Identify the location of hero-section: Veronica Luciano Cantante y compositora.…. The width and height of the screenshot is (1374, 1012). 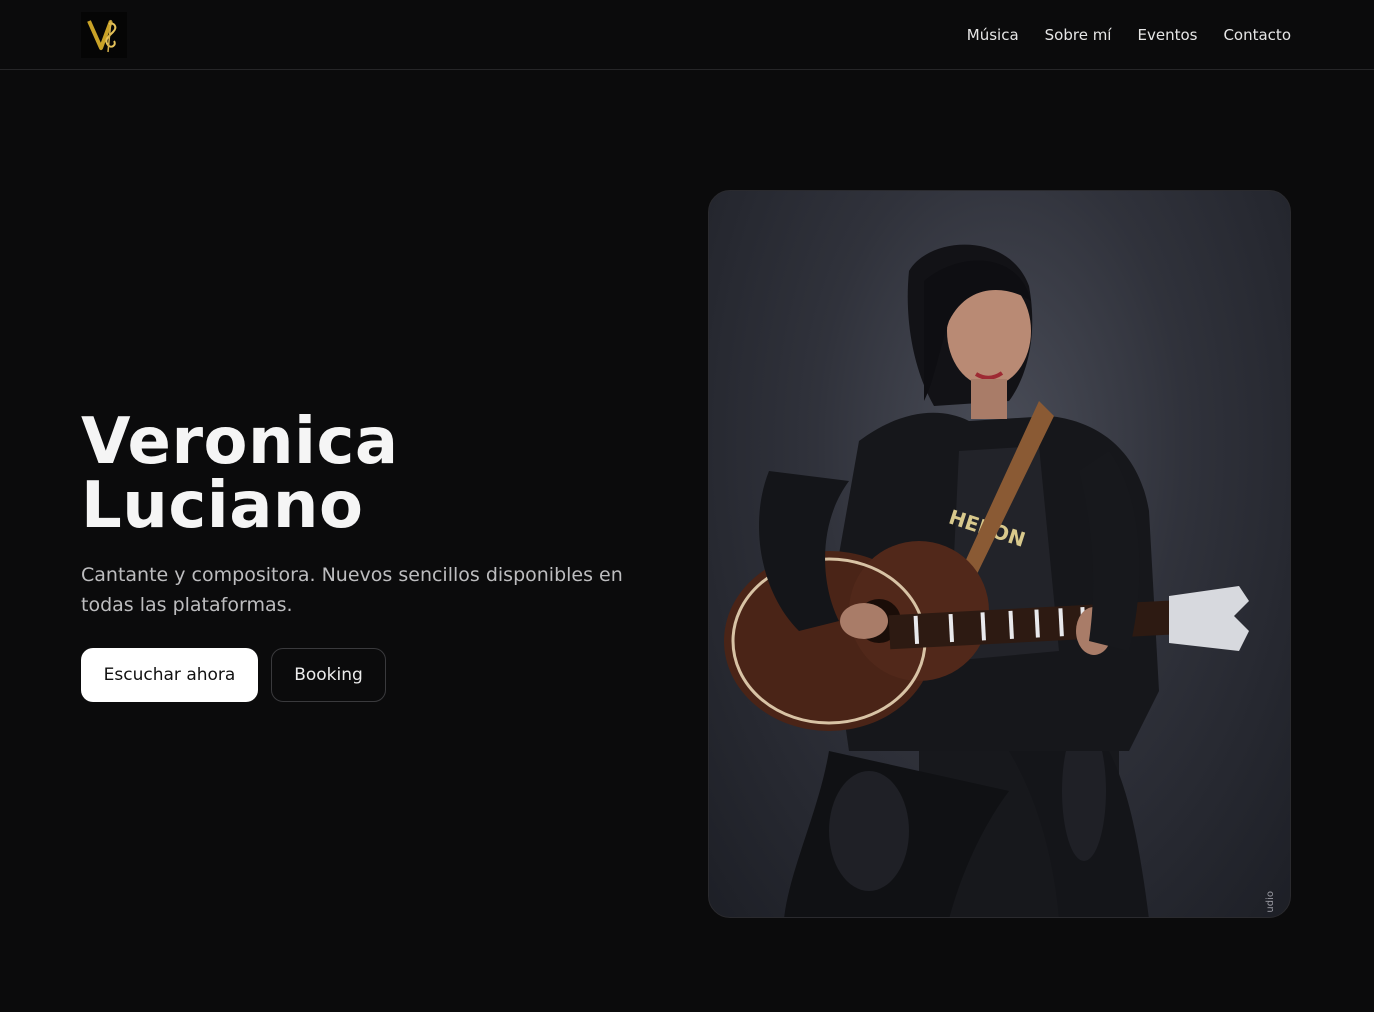
(381, 556).